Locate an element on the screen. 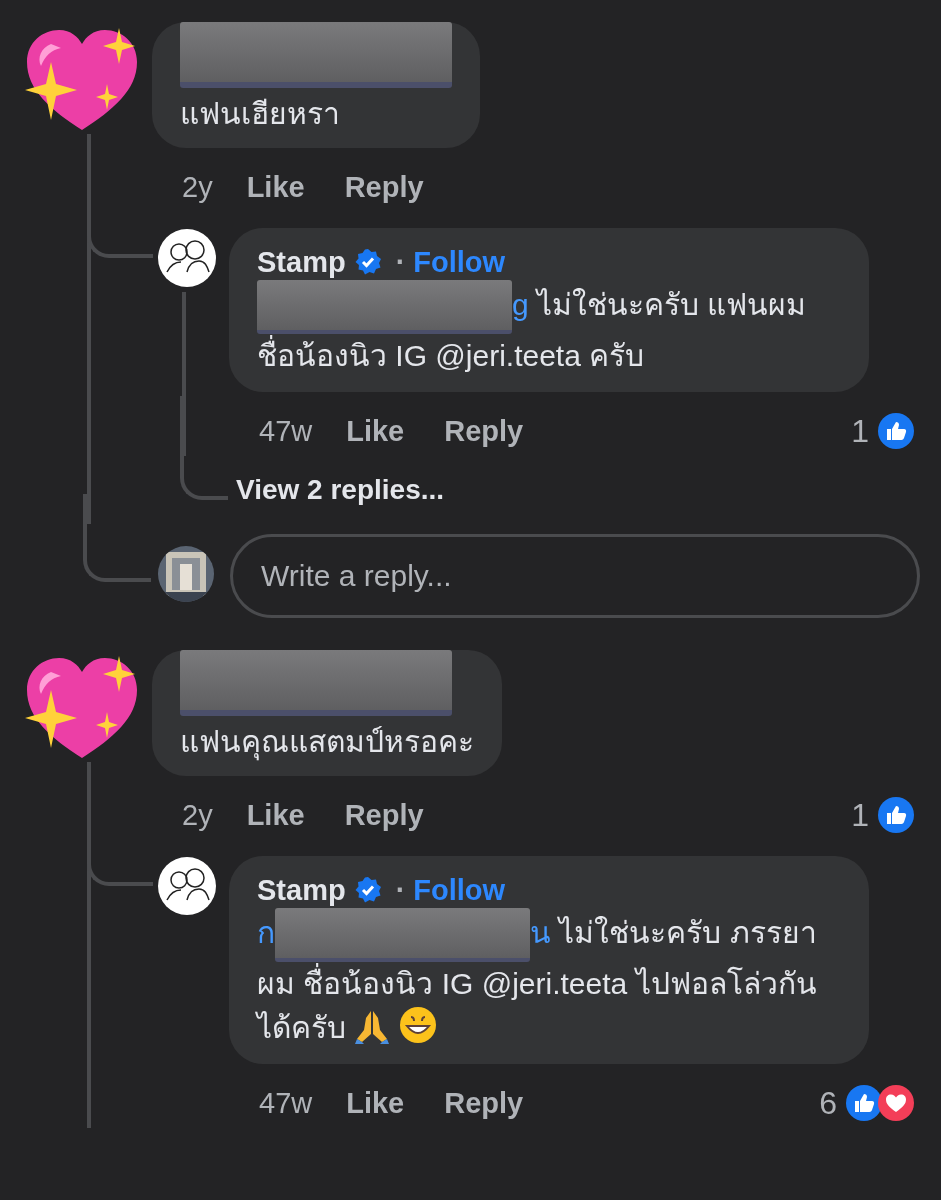 The height and width of the screenshot is (1200, 941). comment-text: แฟนเฮียหรา is located at coordinates (260, 114).